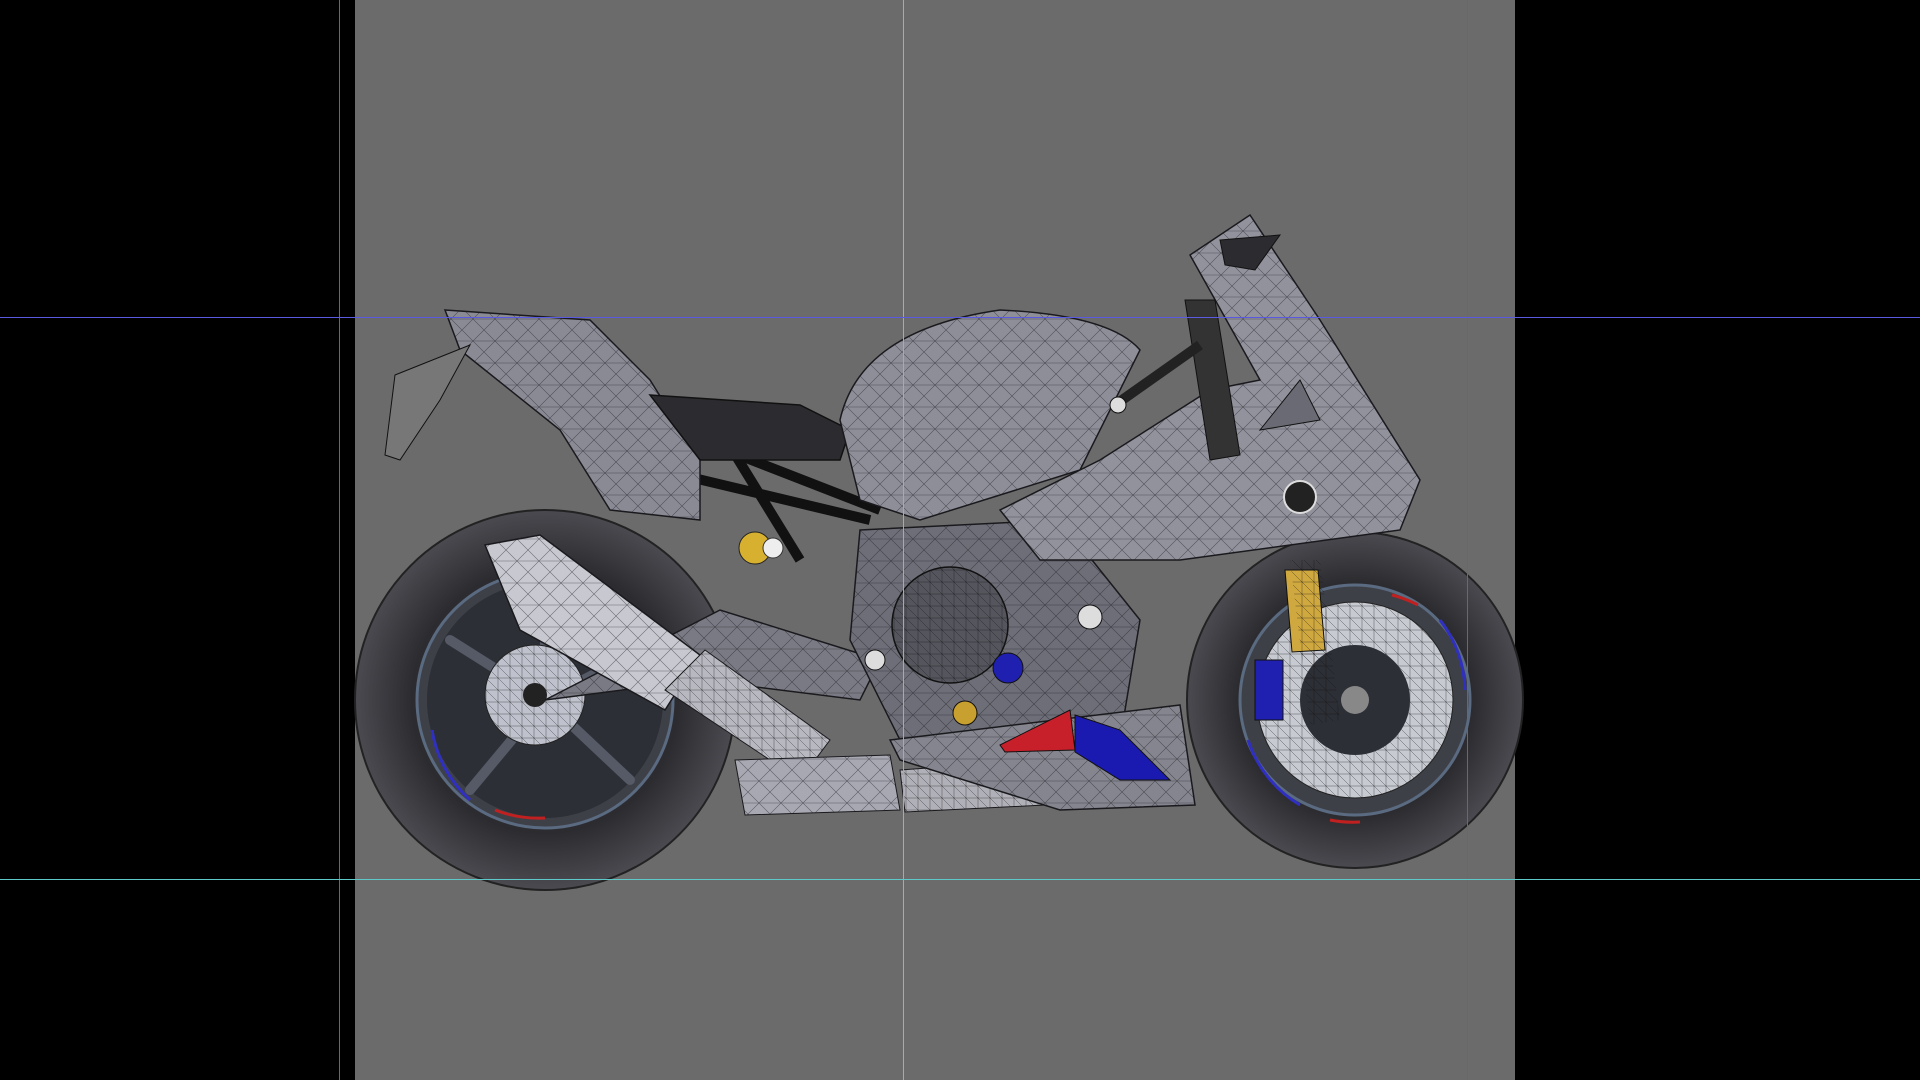 This screenshot has width=1920, height=1080. I want to click on safe-area-guide-left, so click(339, 540).